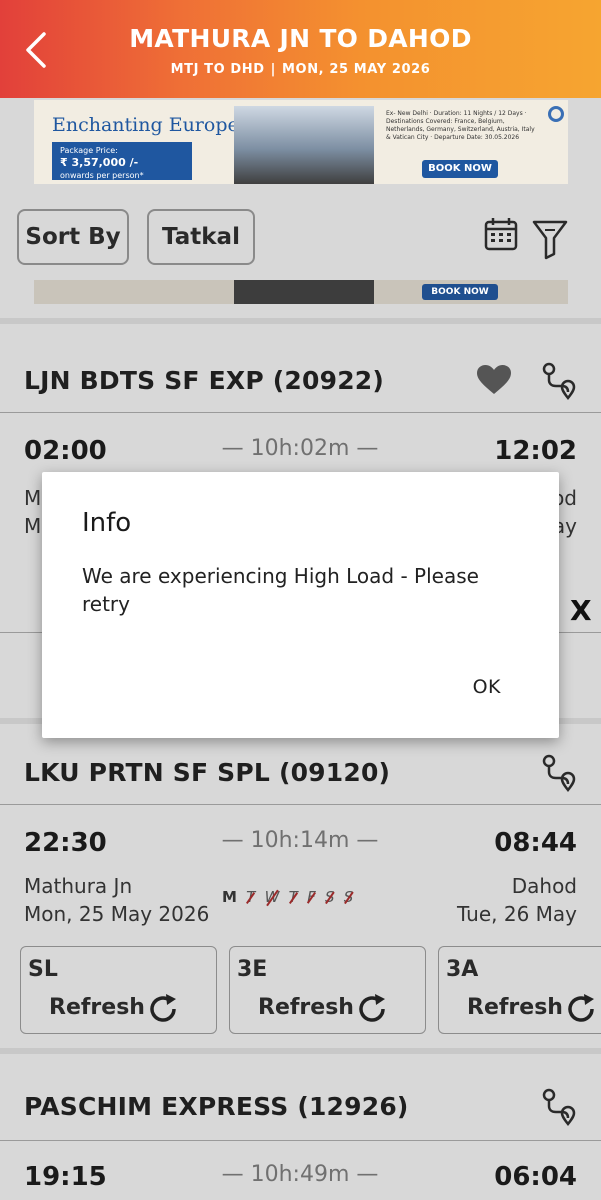 Image resolution: width=601 pixels, height=1200 pixels. What do you see at coordinates (107, 523) in the screenshot?
I see `dialog-title: Info` at bounding box center [107, 523].